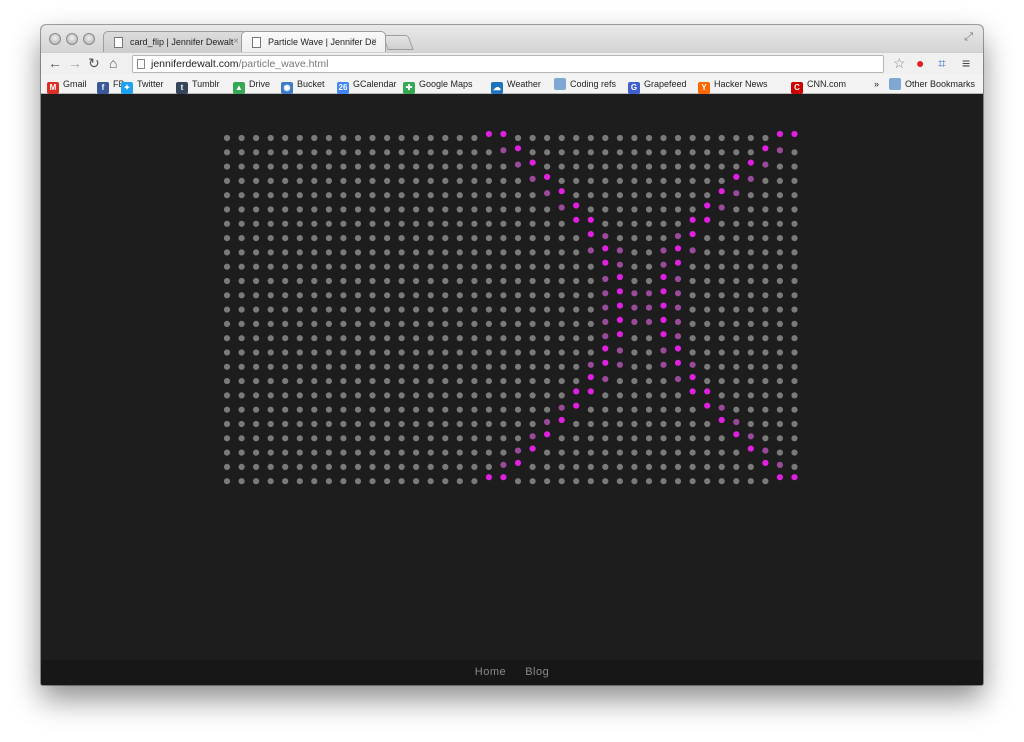 The width and height of the screenshot is (1024, 742). What do you see at coordinates (585, 84) in the screenshot?
I see `bookmark-coding-refs: Coding refs` at bounding box center [585, 84].